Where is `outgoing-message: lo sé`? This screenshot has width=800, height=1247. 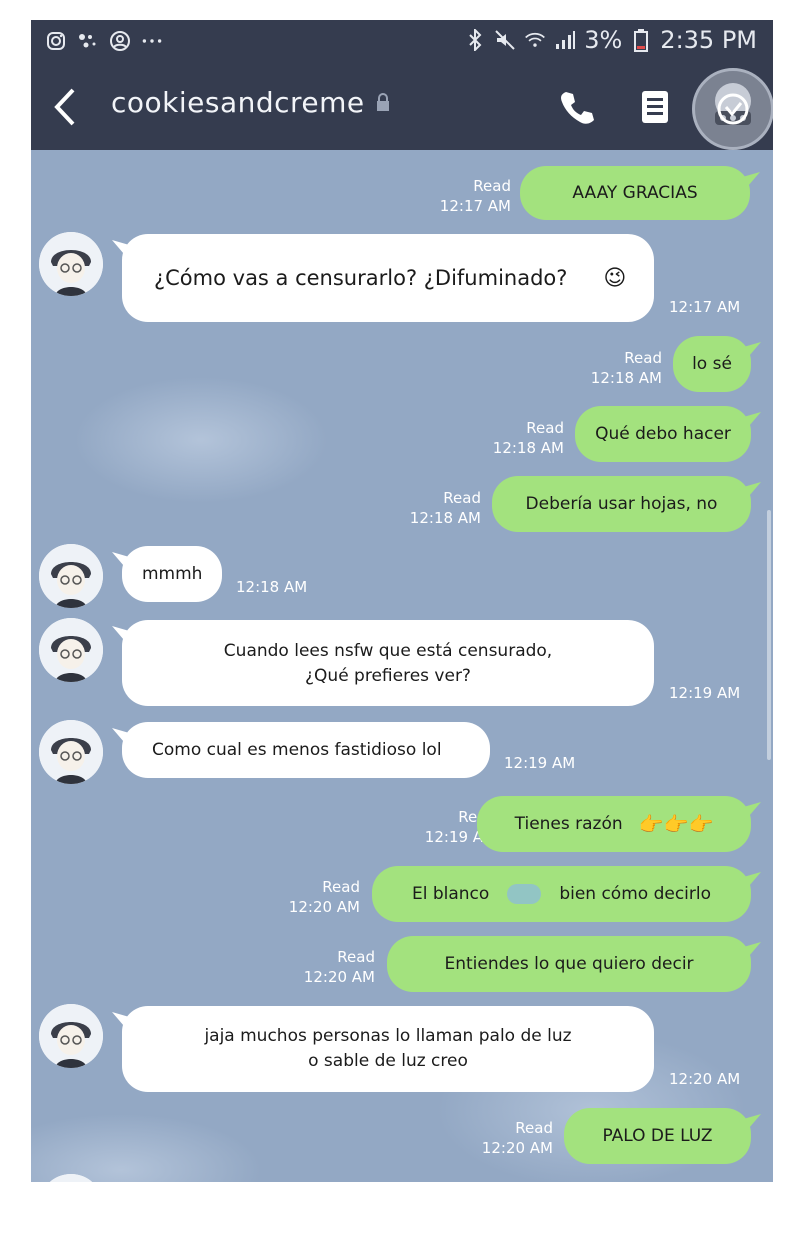 outgoing-message: lo sé is located at coordinates (712, 364).